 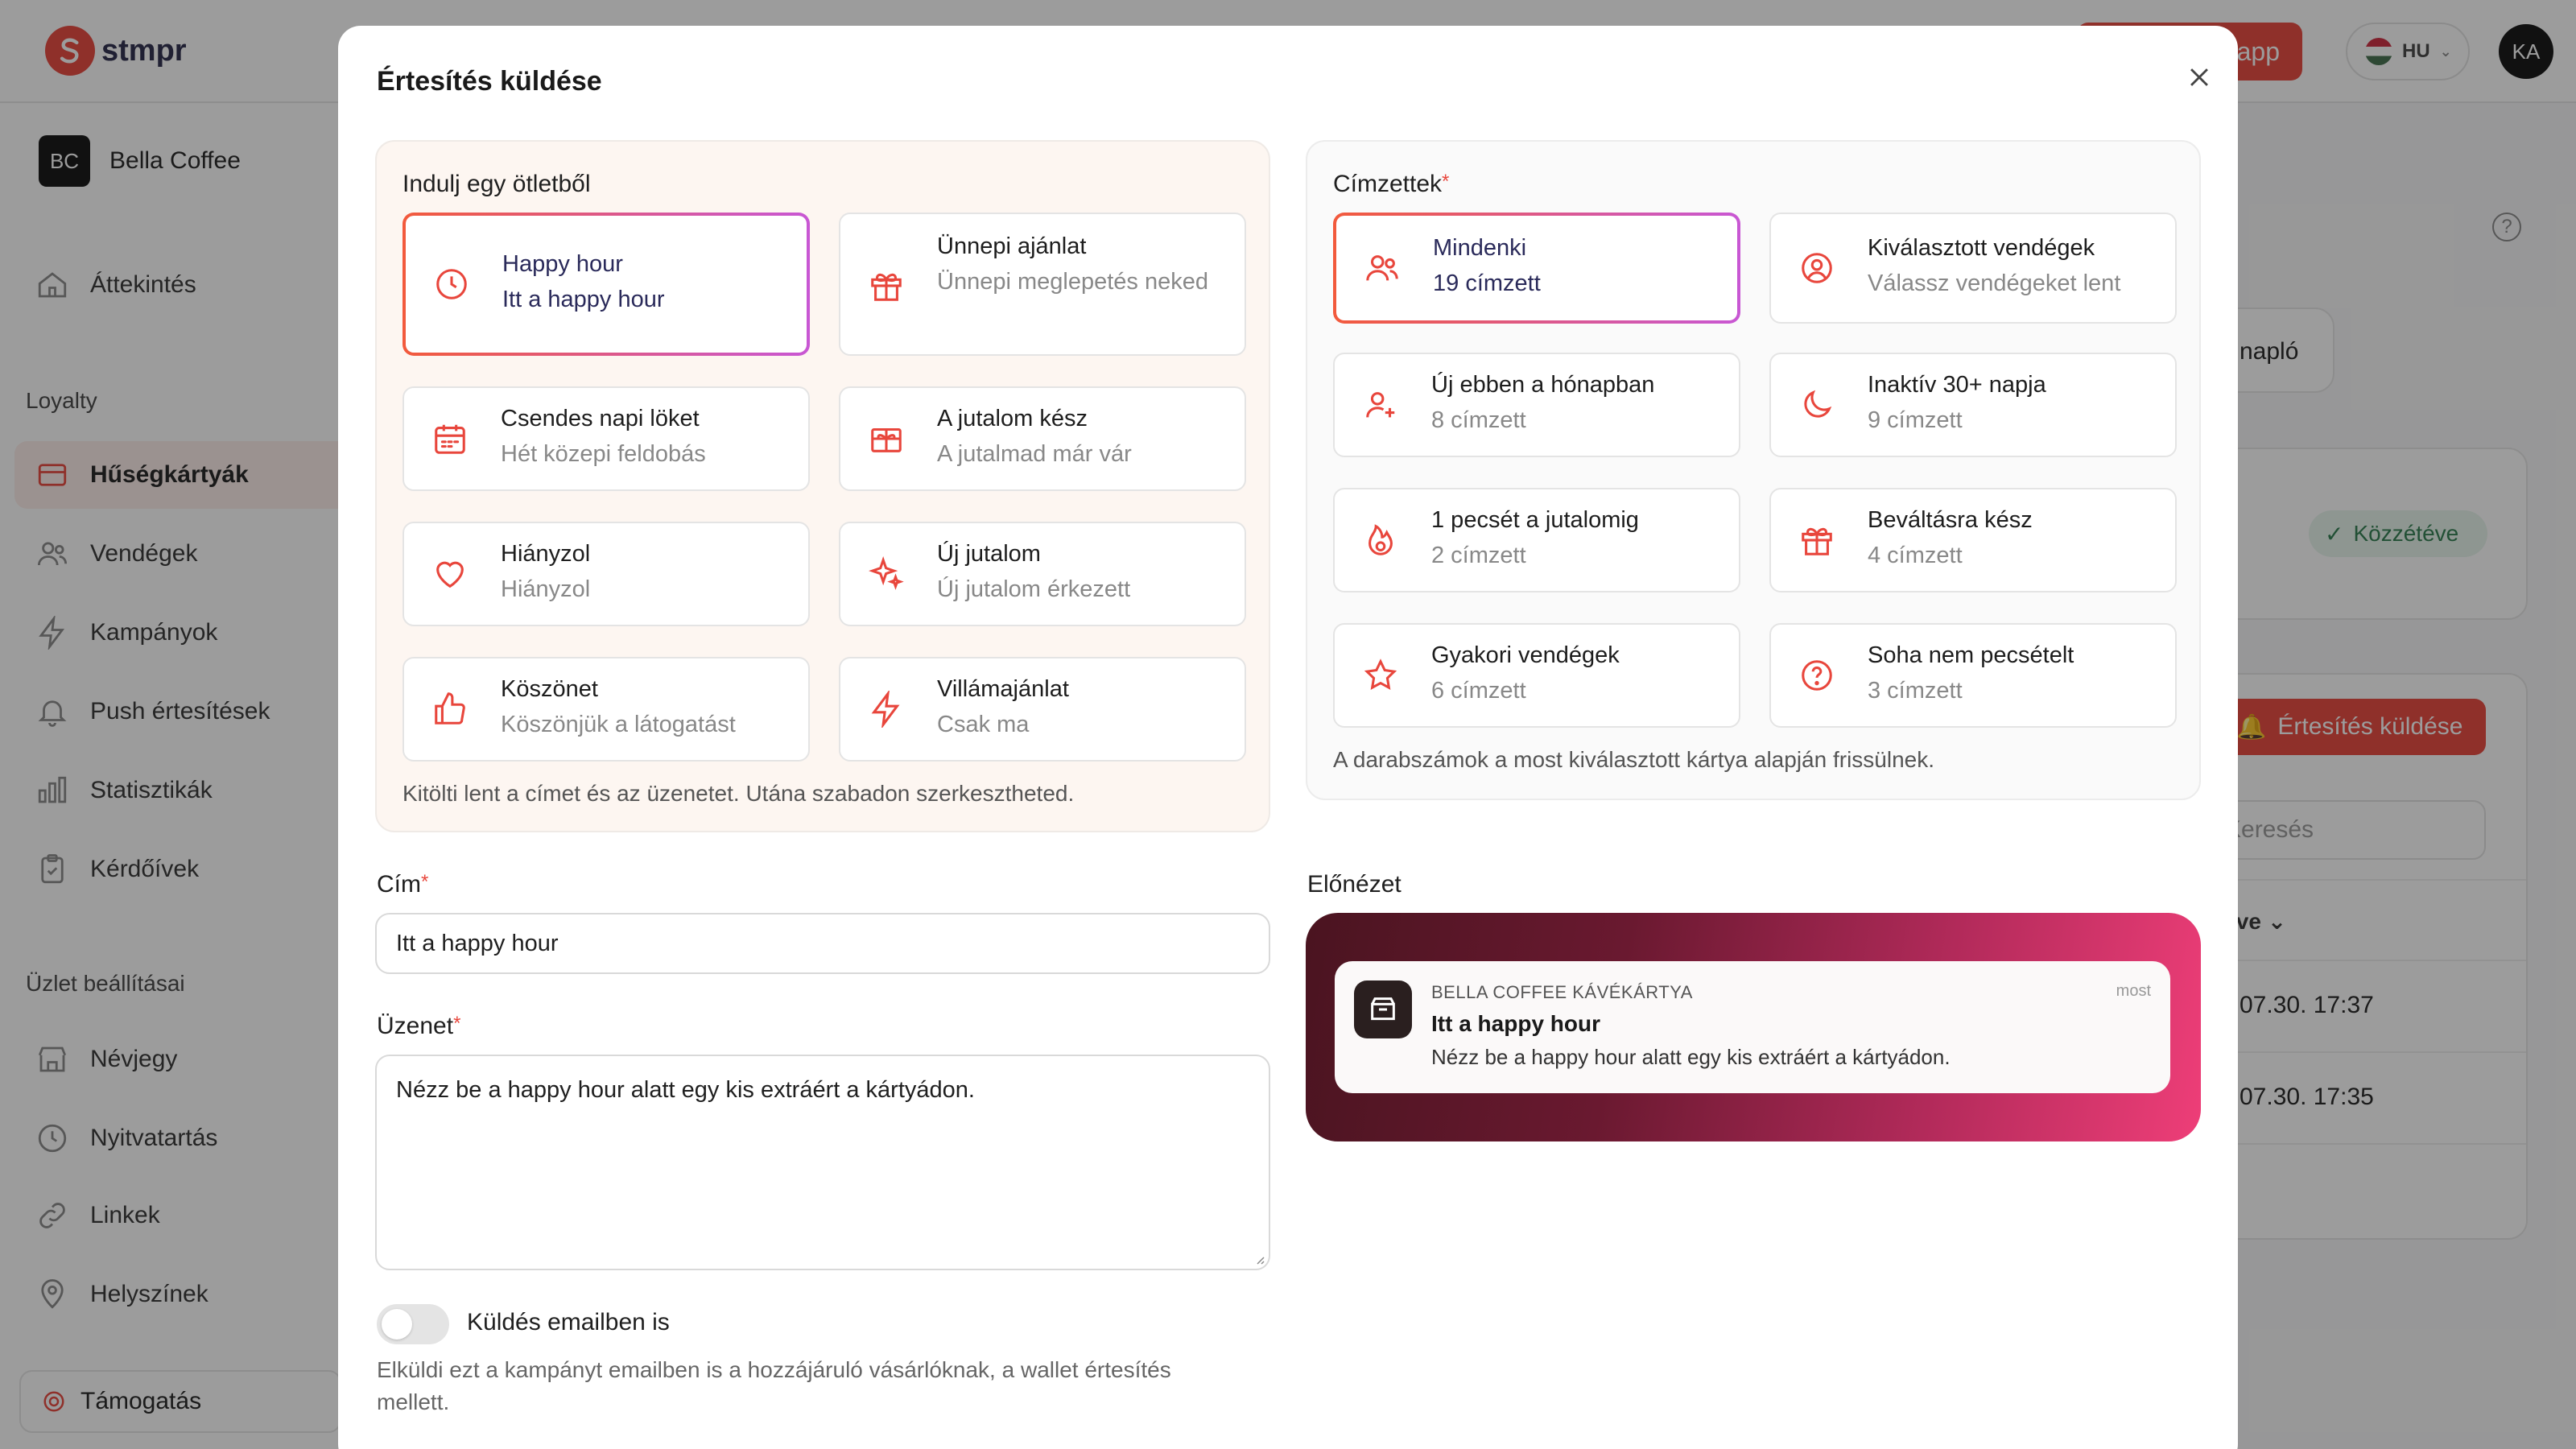 I want to click on idea-option-holiday: Ünnepi ajánlat Ünnepi meglepetés neked, so click(x=1042, y=284).